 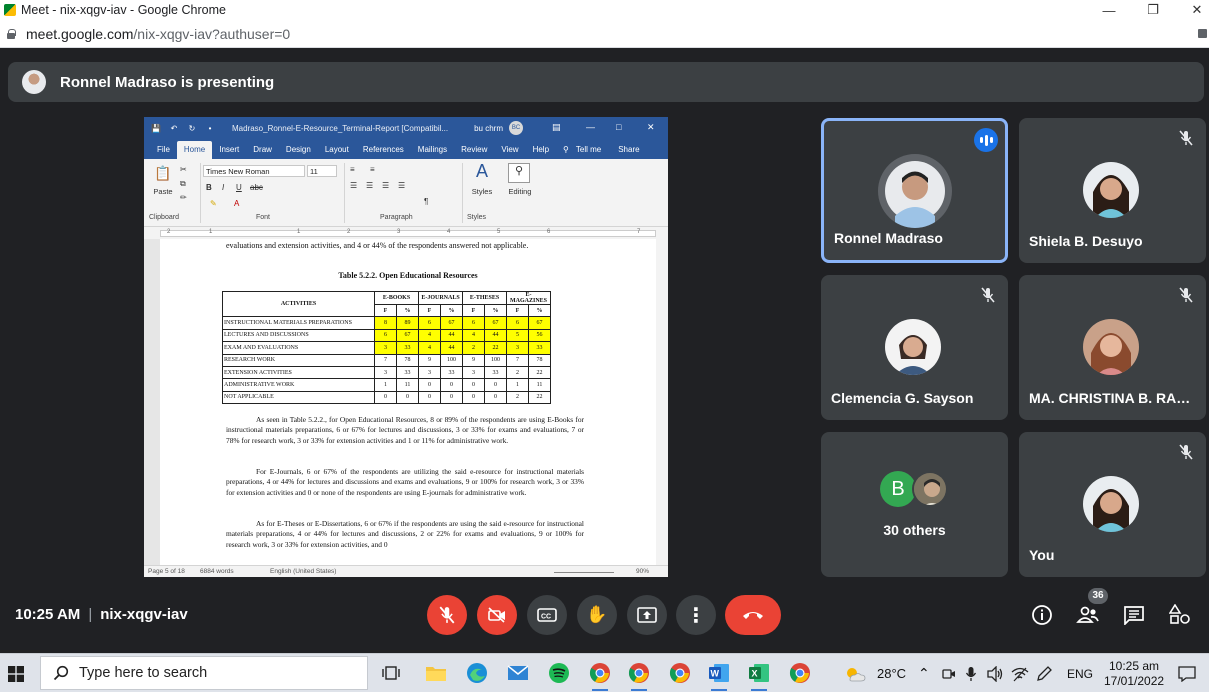 I want to click on mic-tray-icon, so click(x=971, y=673).